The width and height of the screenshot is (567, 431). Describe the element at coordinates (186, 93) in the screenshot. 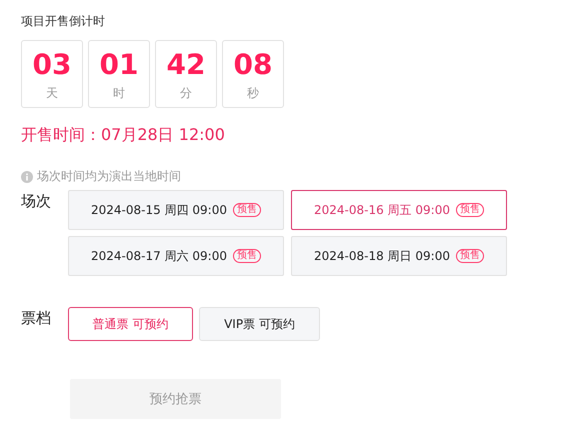

I see `countdown-unit: 分` at that location.